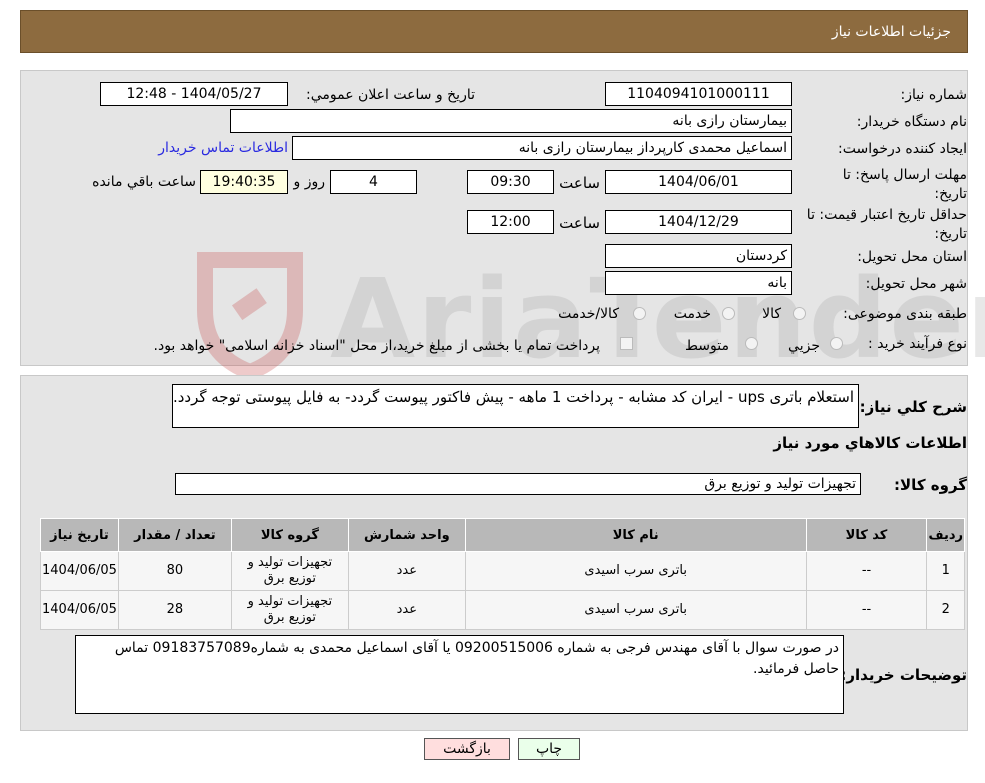 The height and width of the screenshot is (783, 985). I want to click on price-date-field: 1404/12/29, so click(698, 222).